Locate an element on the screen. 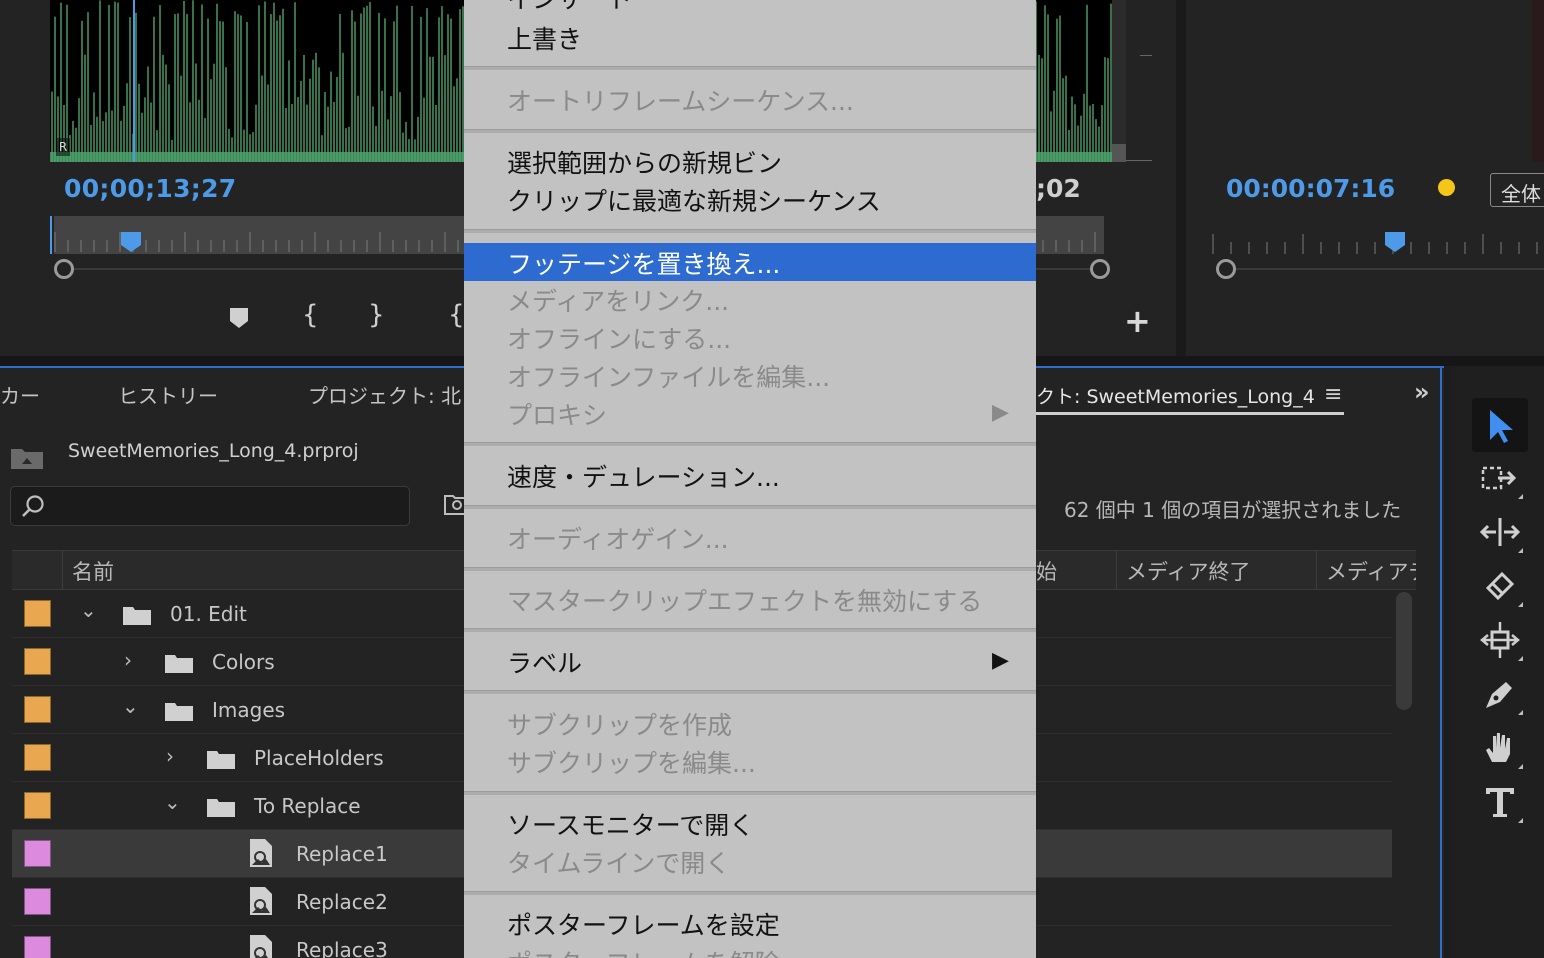 Image resolution: width=1544 pixels, height=958 pixels. ripple-edit-tool-icon is located at coordinates (1500, 532).